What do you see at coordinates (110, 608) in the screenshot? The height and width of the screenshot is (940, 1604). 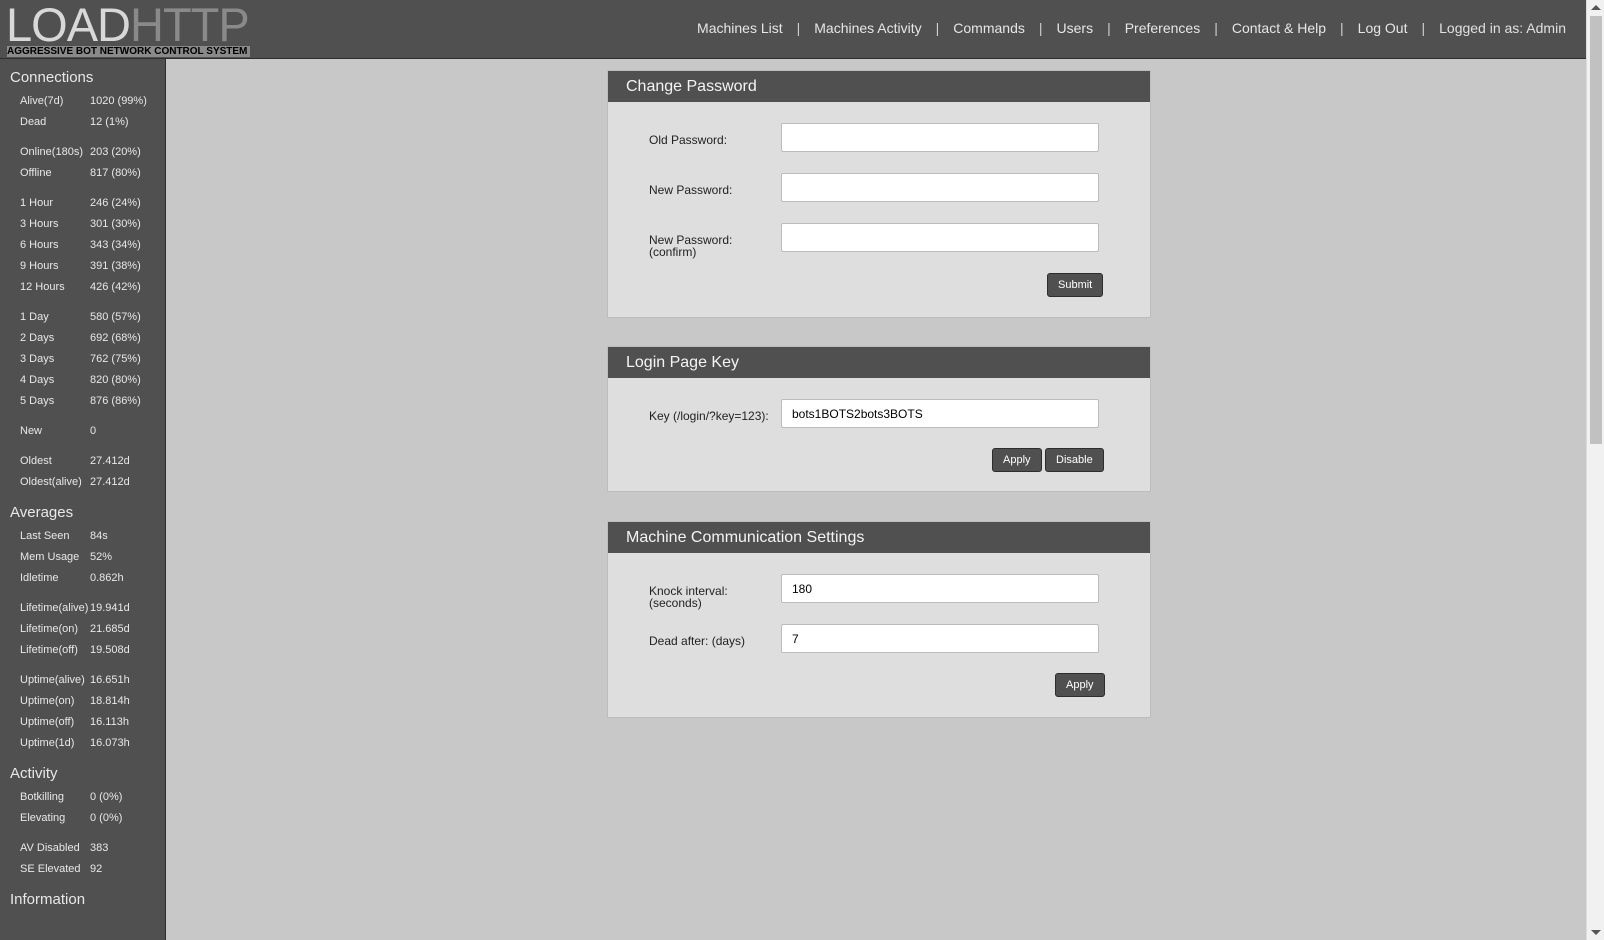 I see `stat-value: 19.941d` at bounding box center [110, 608].